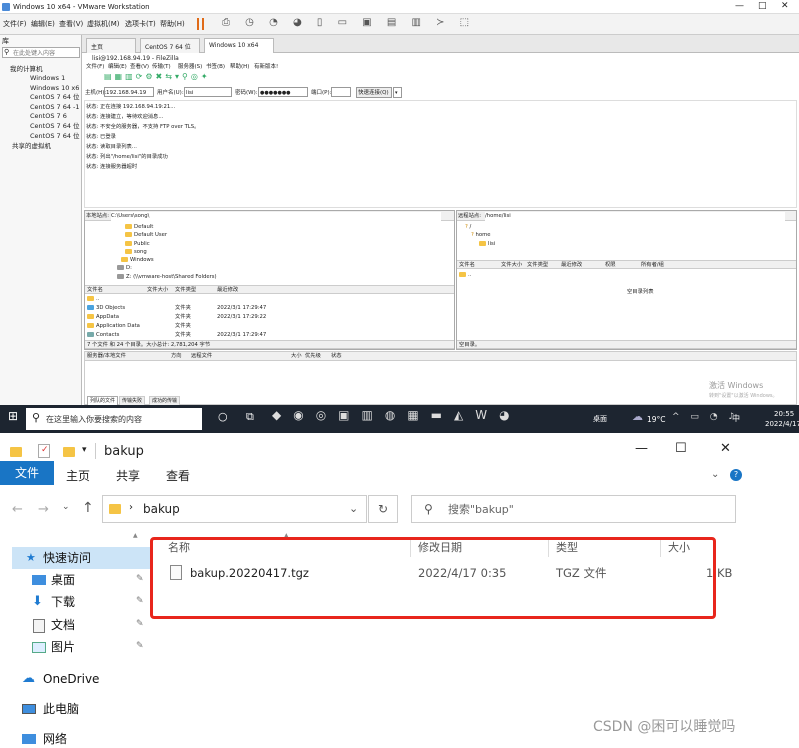 The height and width of the screenshot is (748, 799). Describe the element at coordinates (190, 67) in the screenshot. I see `fz-menu-item: 服务器(S)` at that location.